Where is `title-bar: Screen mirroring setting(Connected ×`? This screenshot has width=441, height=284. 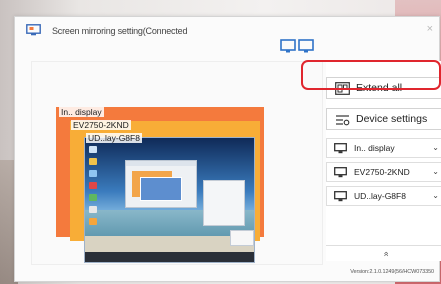 title-bar: Screen mirroring setting(Connected × is located at coordinates (227, 31).